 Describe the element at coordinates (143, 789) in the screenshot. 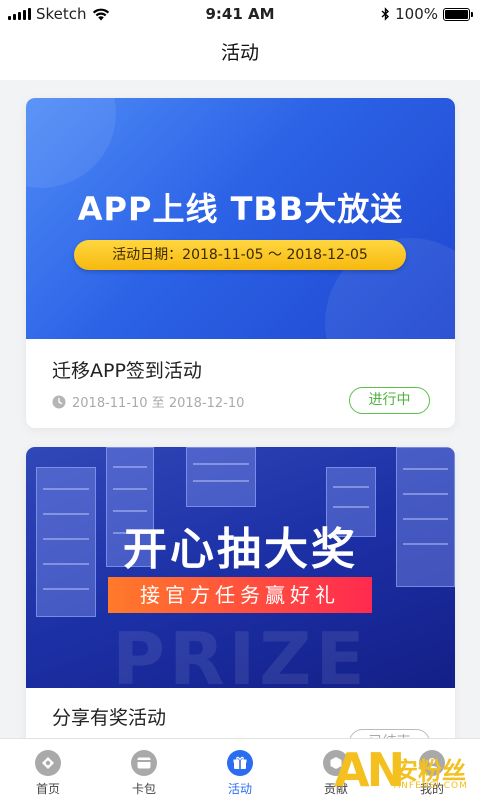

I see `tab-label: 卡包` at that location.